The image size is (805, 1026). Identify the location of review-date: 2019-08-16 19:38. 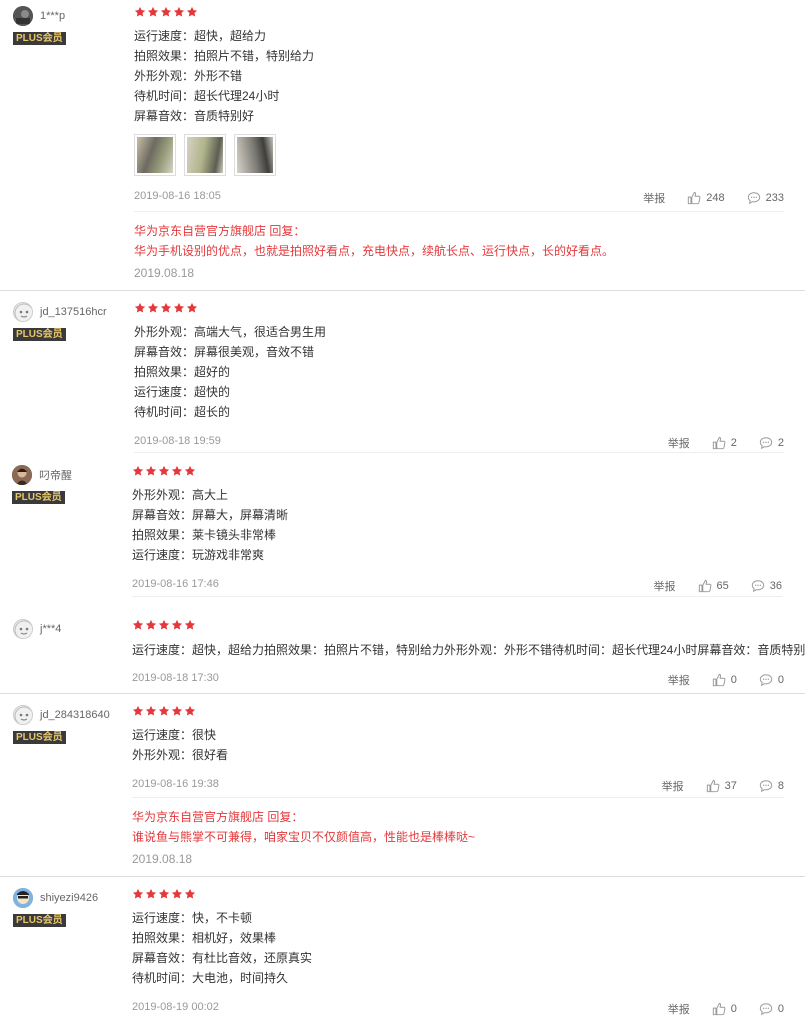
(175, 784).